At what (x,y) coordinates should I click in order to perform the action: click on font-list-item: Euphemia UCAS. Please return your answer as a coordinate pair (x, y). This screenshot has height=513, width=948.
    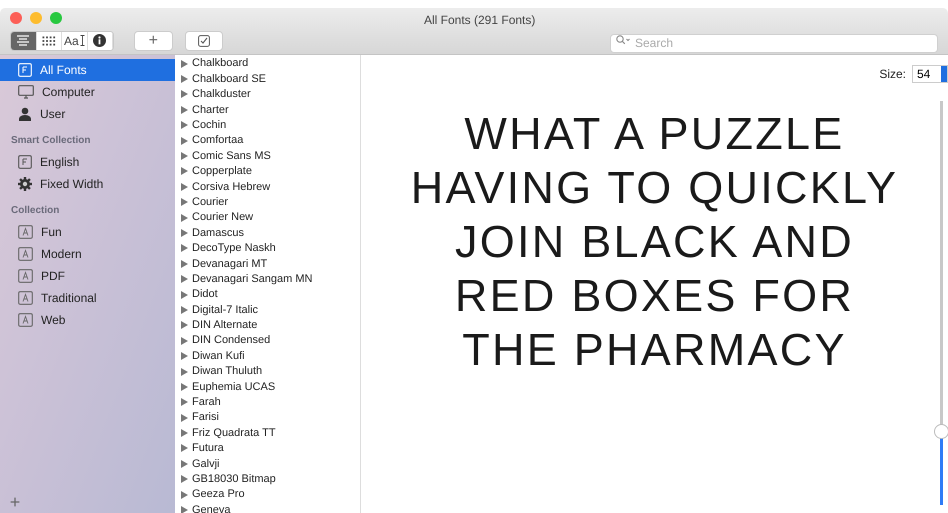
    Looking at the image, I should click on (270, 387).